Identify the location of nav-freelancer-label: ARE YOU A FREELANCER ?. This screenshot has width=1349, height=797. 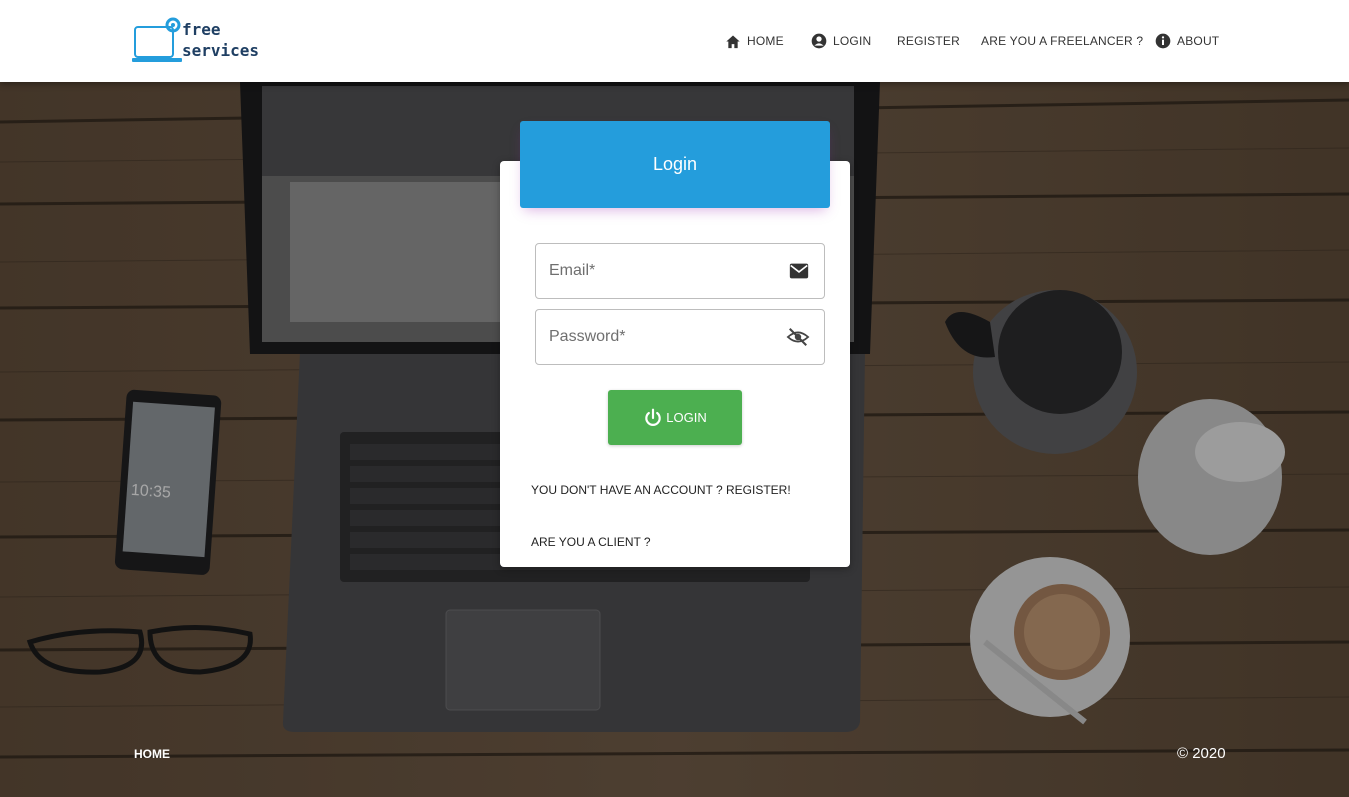
(1062, 41).